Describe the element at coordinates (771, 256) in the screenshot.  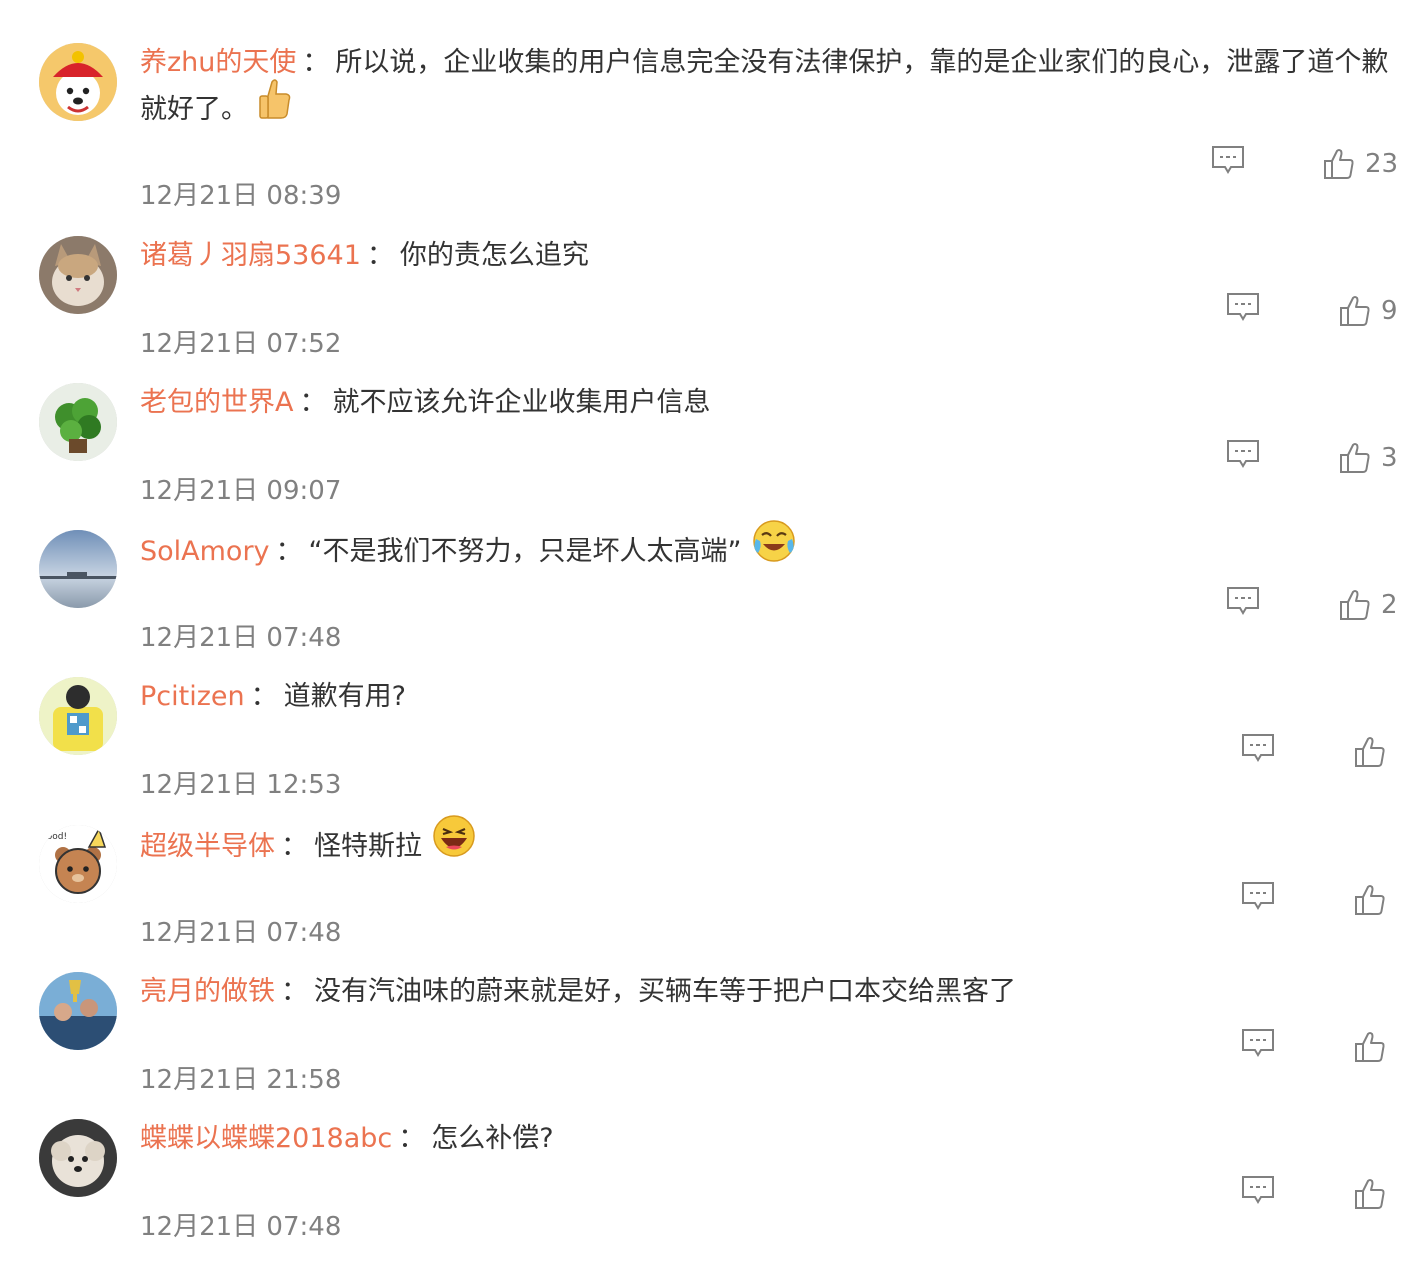
I see `comment-body: 诸葛丿羽扇53641：你的责怎么追究` at that location.